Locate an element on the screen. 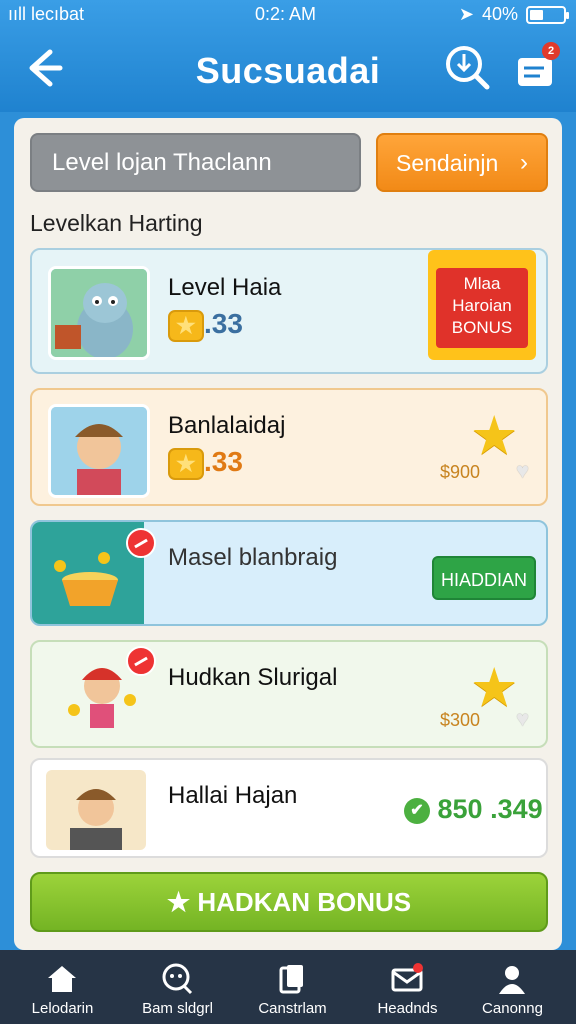 The width and height of the screenshot is (576, 1024). item-name: Masel blanbraig is located at coordinates (253, 557).